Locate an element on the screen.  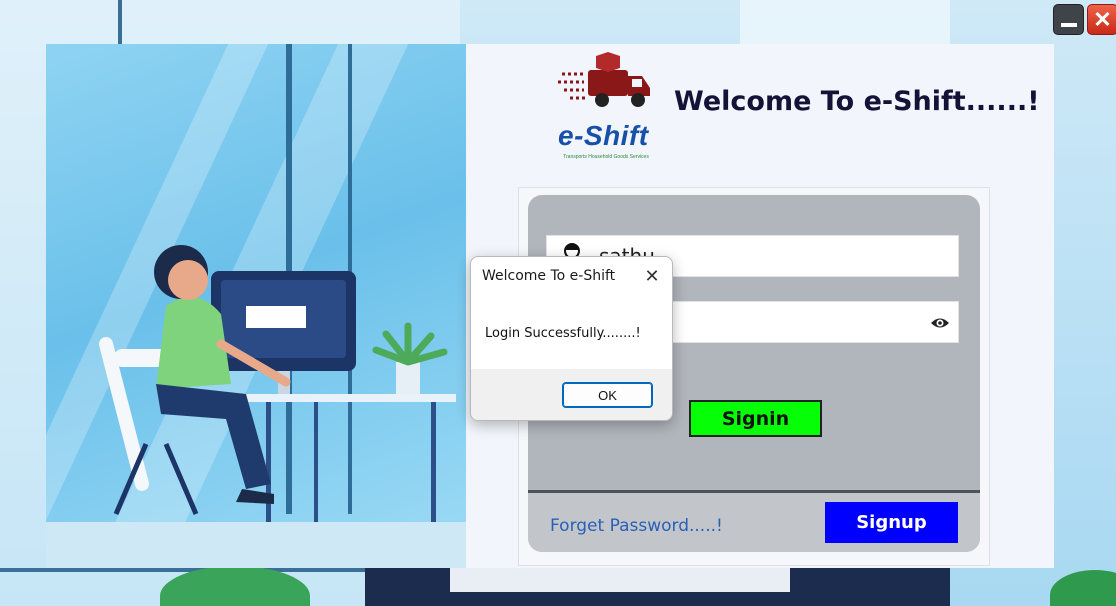
logo-subtext: Transports Household Goods Services is located at coordinates (606, 157).